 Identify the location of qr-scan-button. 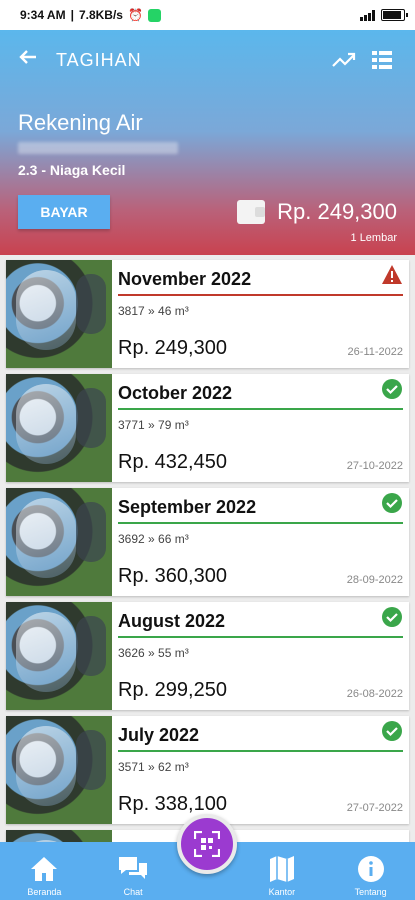
(207, 844).